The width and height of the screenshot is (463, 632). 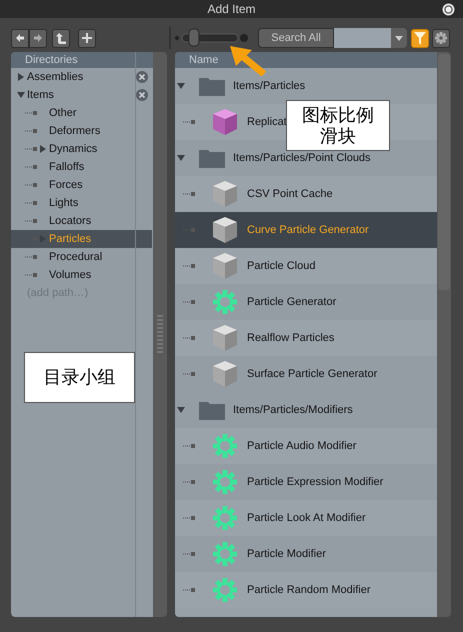 What do you see at coordinates (306, 554) in the screenshot?
I see `item-row: Particle Modifier` at bounding box center [306, 554].